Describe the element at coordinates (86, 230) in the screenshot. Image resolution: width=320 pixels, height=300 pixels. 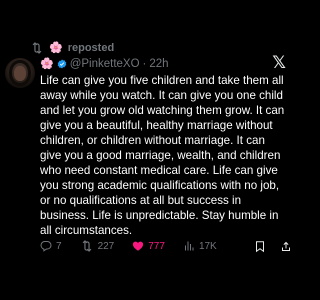
I see `post-text-line: all circumstances.` at that location.